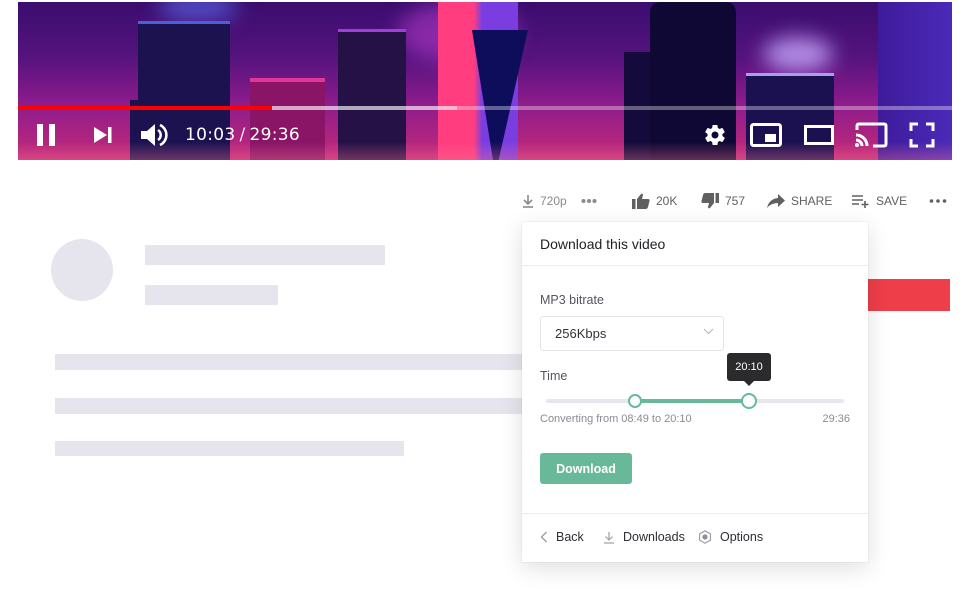  I want to click on share-arrow-icon, so click(776, 201).